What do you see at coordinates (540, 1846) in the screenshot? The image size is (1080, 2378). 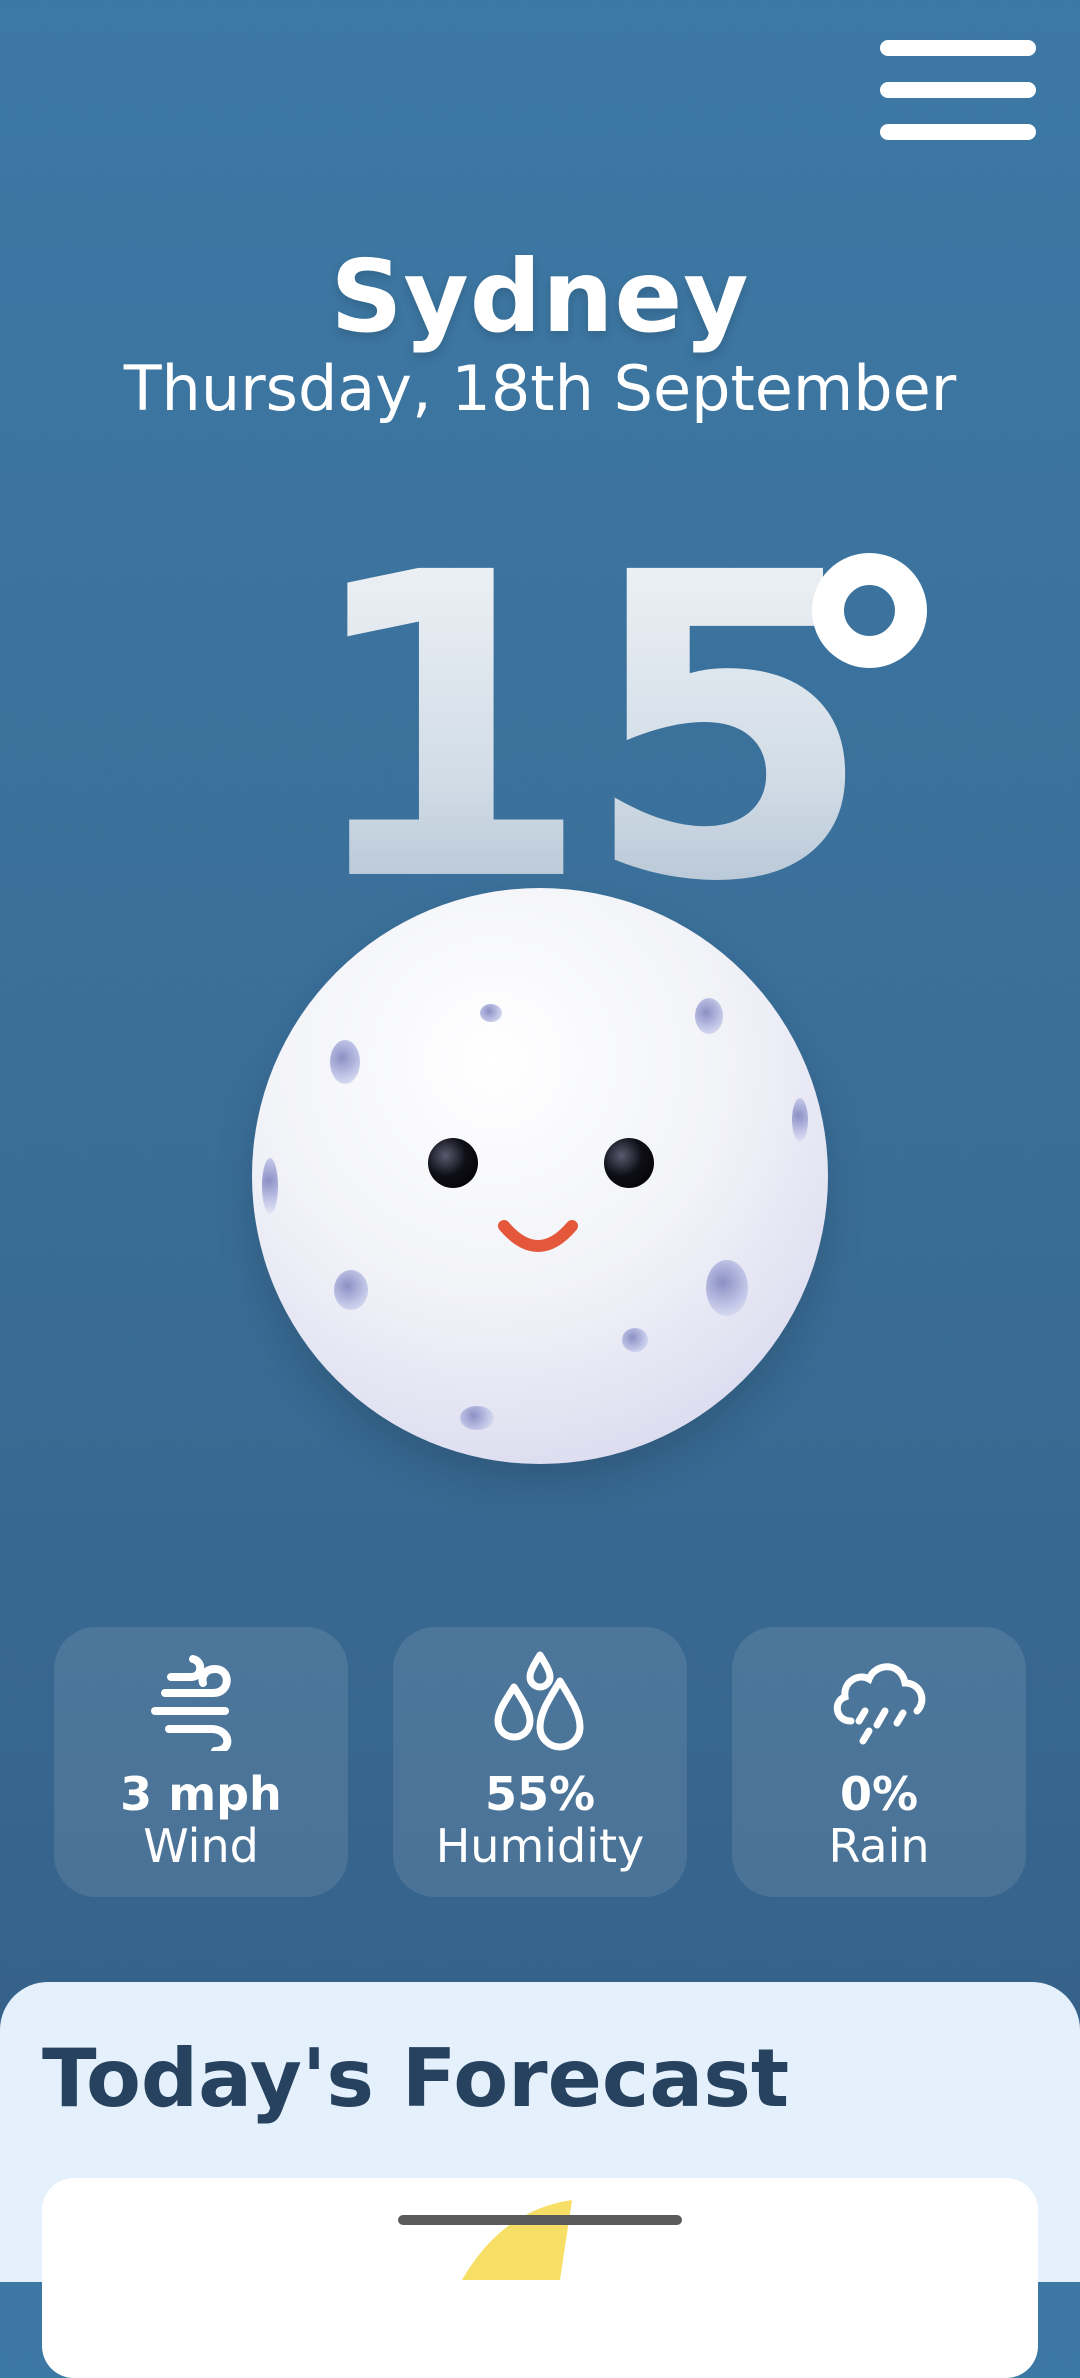 I see `humidity-label: Humidity` at bounding box center [540, 1846].